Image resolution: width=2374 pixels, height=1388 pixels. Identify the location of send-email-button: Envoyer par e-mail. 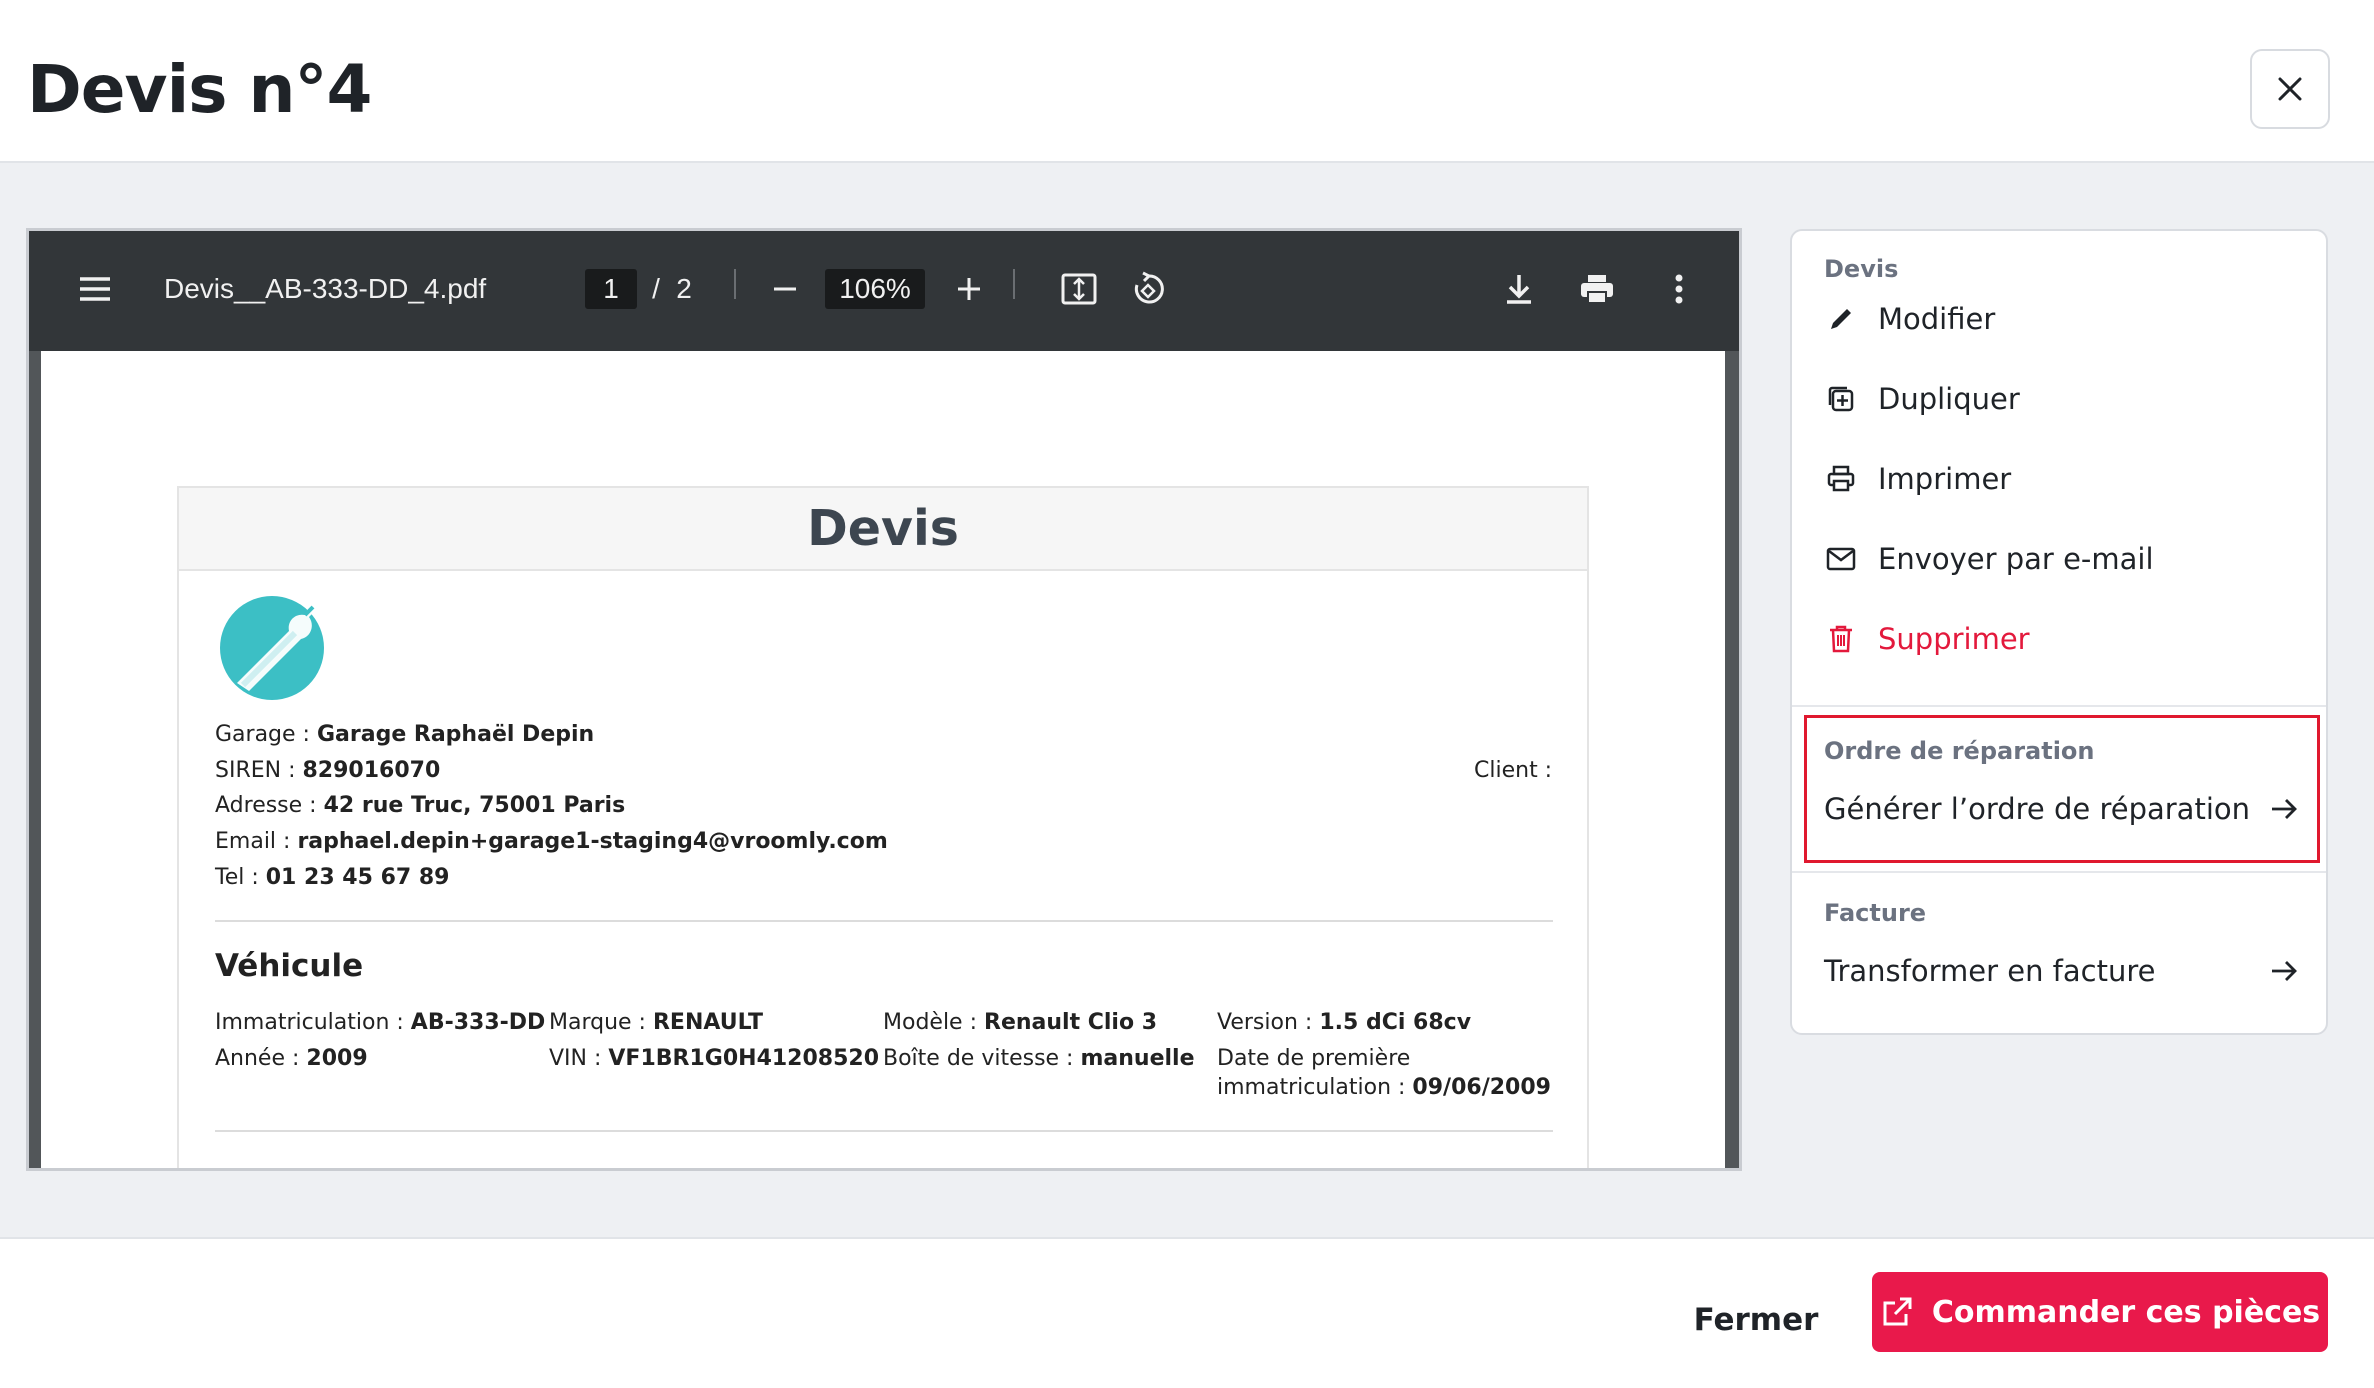
(1989, 559).